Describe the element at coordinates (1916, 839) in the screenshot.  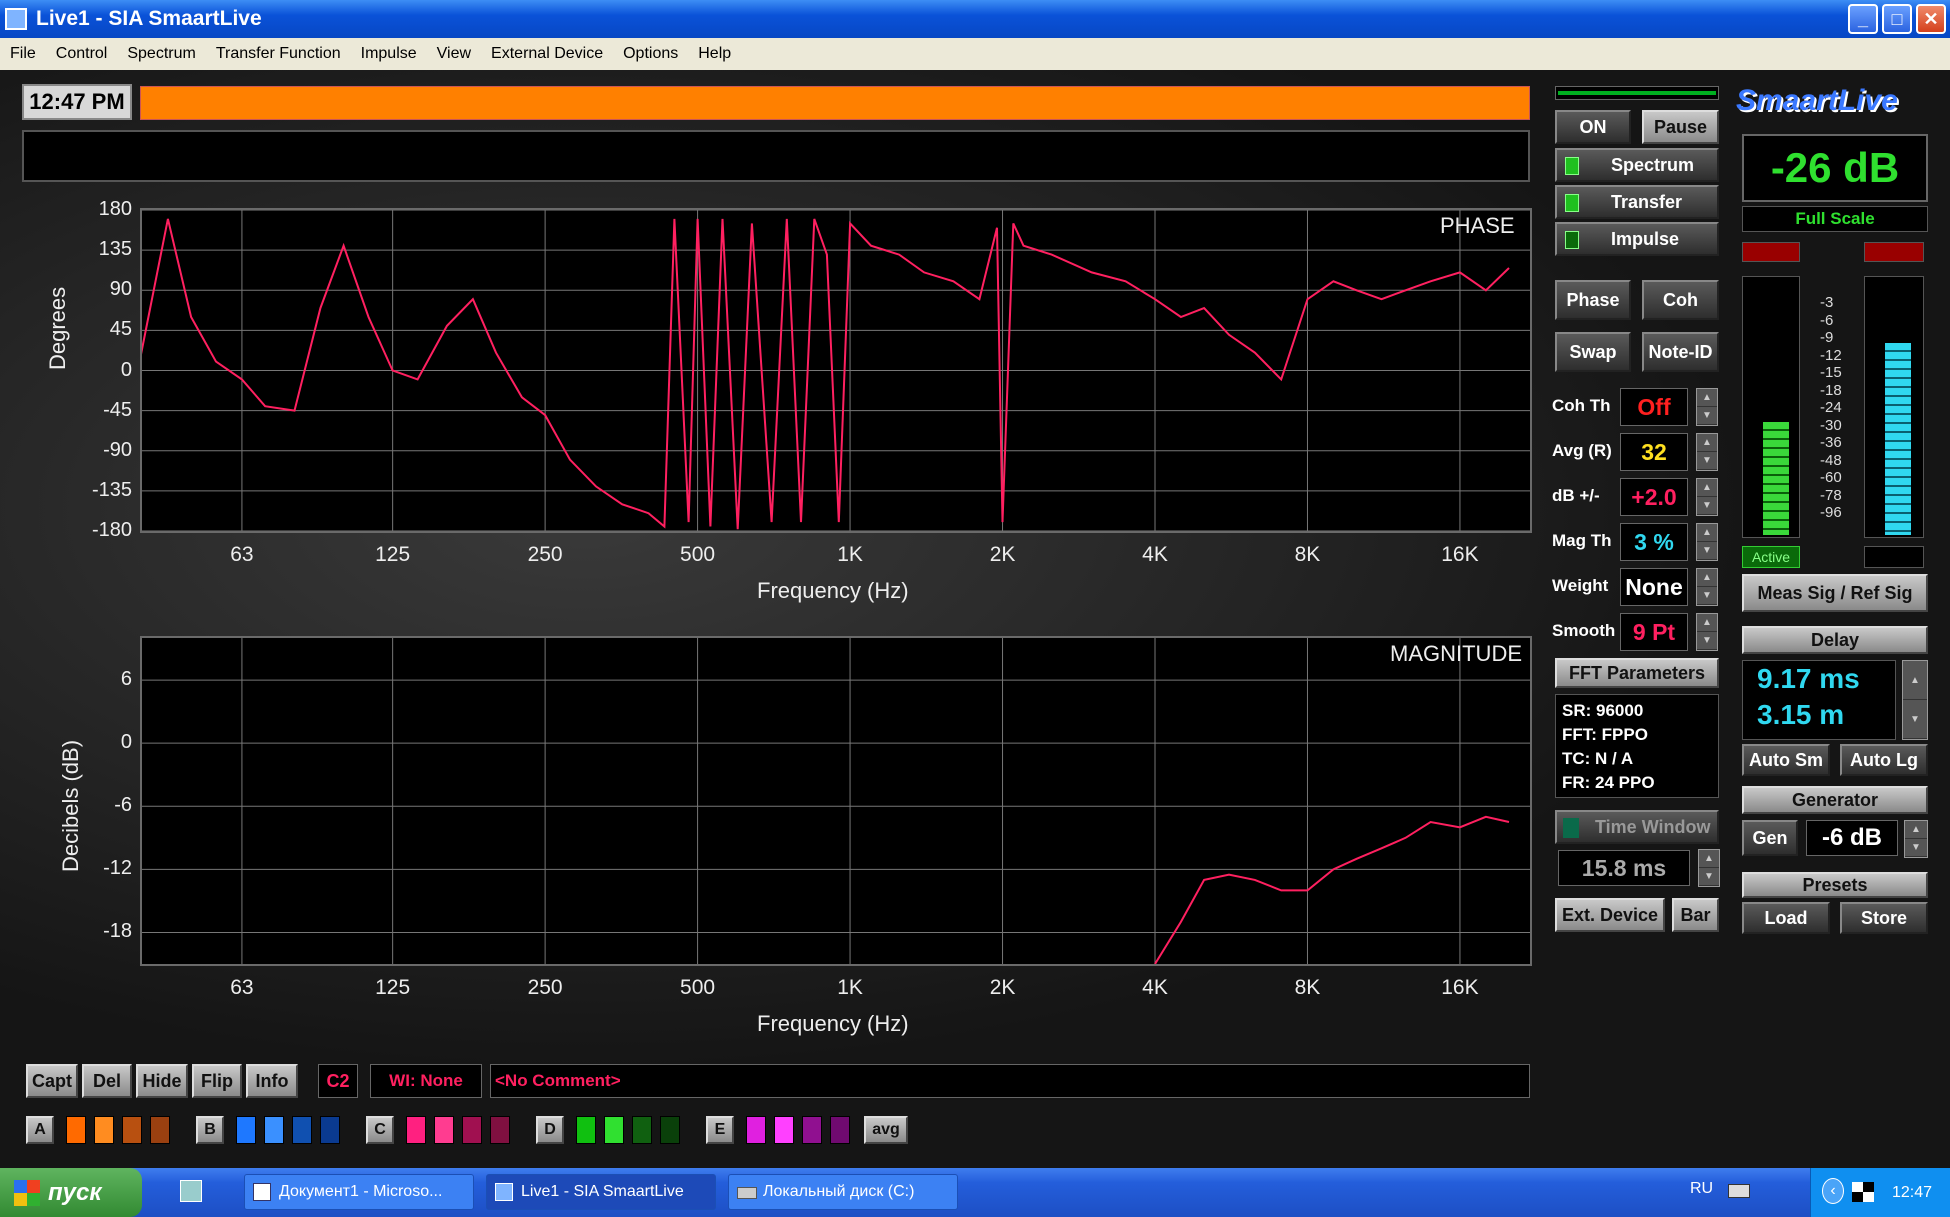
I see `gen-level-stepper: ▲ ▼` at that location.